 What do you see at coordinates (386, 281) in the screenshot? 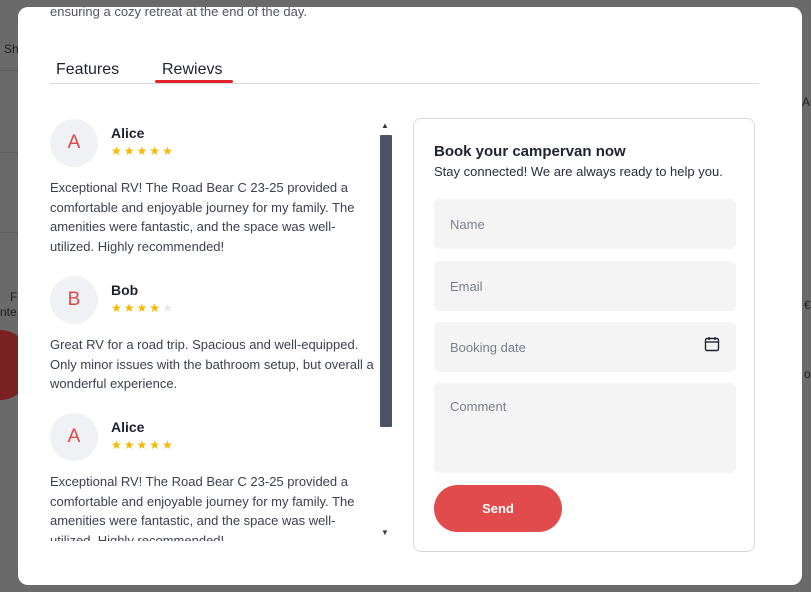
I see `reviews-scrollbar-thumb` at bounding box center [386, 281].